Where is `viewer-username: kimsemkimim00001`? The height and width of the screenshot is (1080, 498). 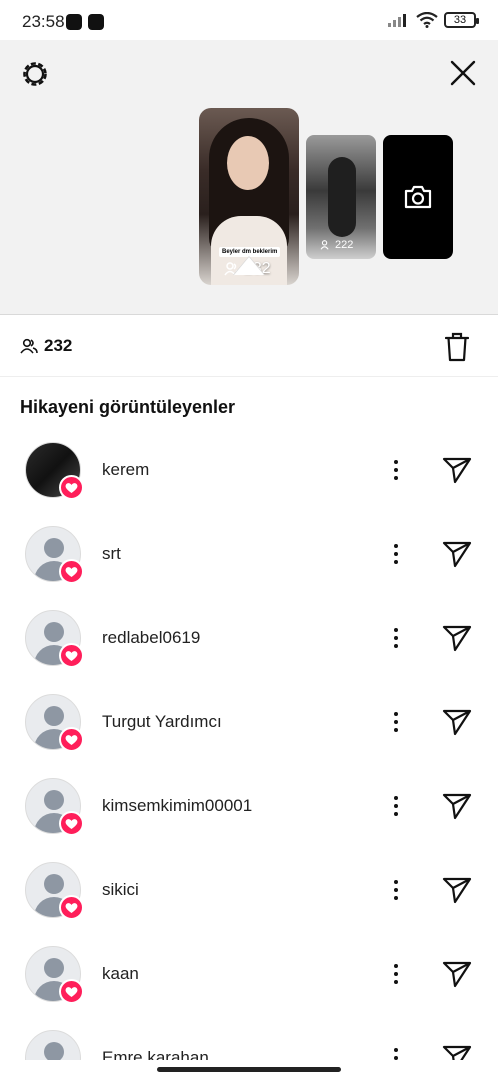 viewer-username: kimsemkimim00001 is located at coordinates (177, 806).